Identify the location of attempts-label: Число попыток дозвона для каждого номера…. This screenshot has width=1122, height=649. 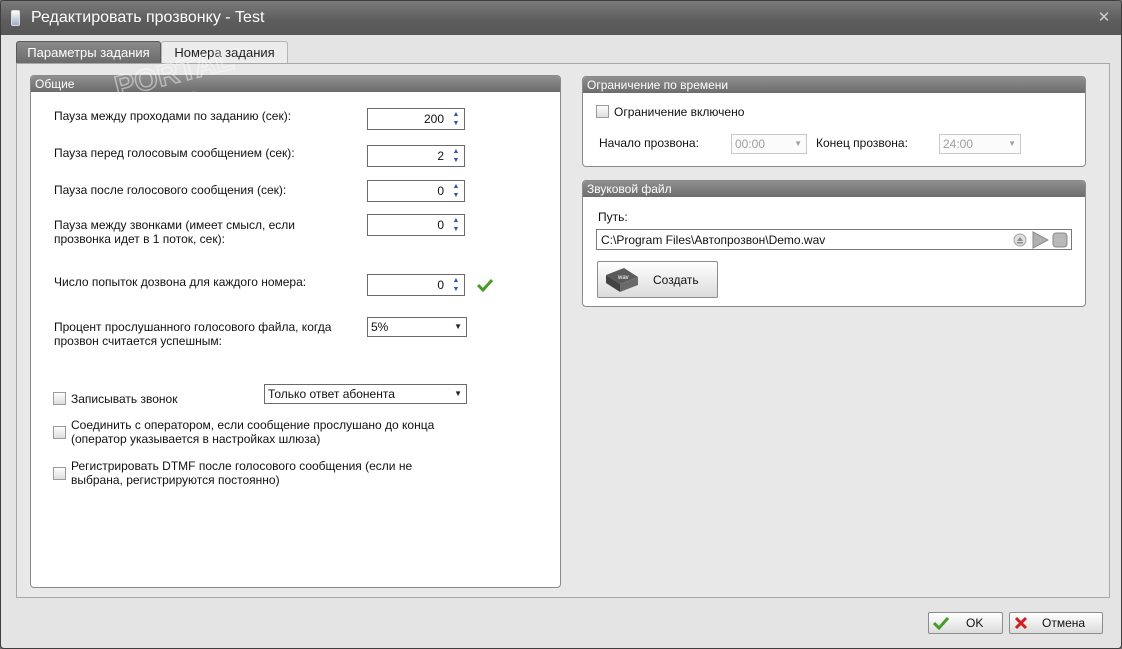
(180, 282).